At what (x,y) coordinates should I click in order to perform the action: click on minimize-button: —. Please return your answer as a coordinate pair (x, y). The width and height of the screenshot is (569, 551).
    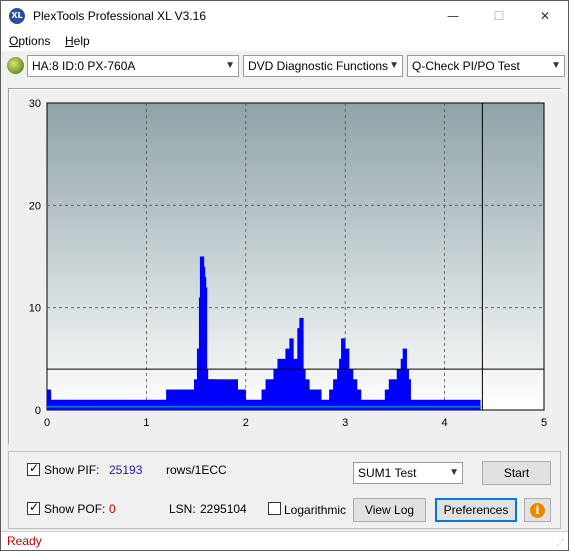
    Looking at the image, I should click on (453, 16).